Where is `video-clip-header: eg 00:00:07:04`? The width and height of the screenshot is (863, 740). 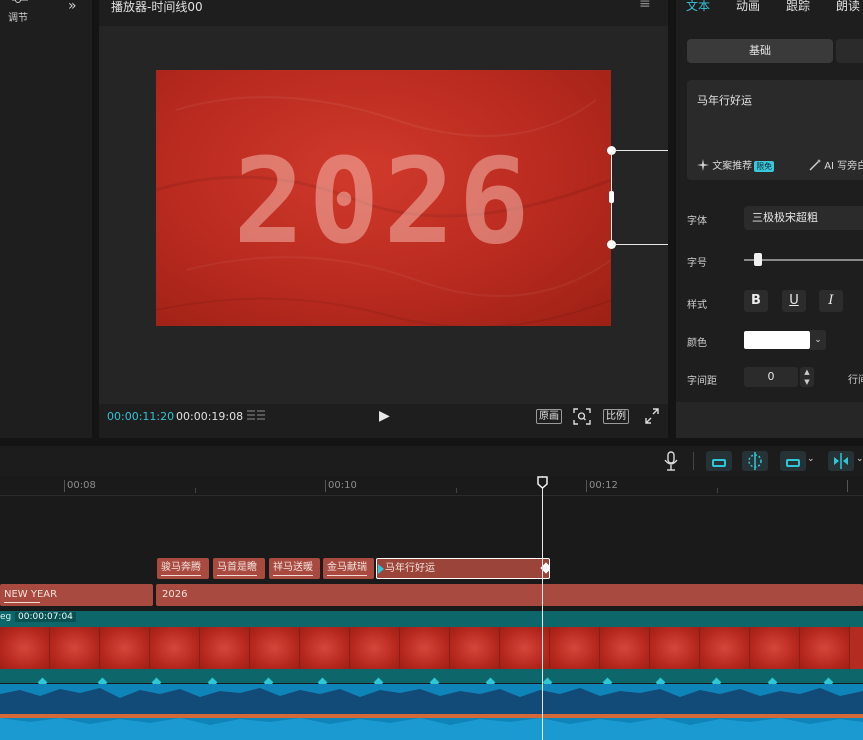 video-clip-header: eg 00:00:07:04 is located at coordinates (431, 619).